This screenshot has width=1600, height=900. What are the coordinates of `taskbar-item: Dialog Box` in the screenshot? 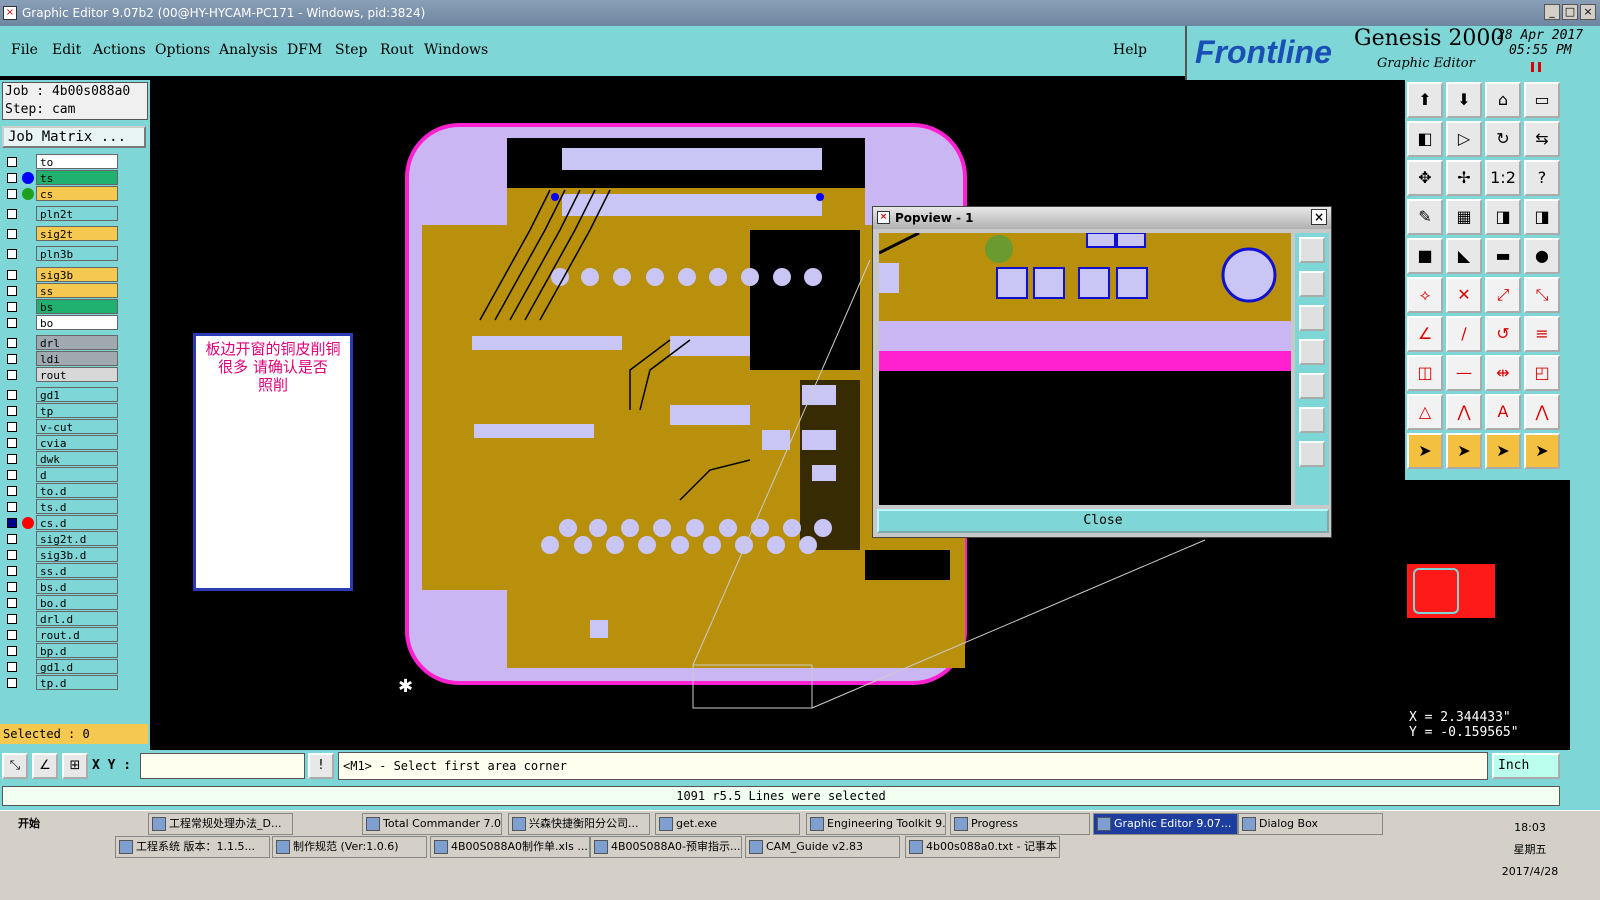 It's located at (1310, 824).